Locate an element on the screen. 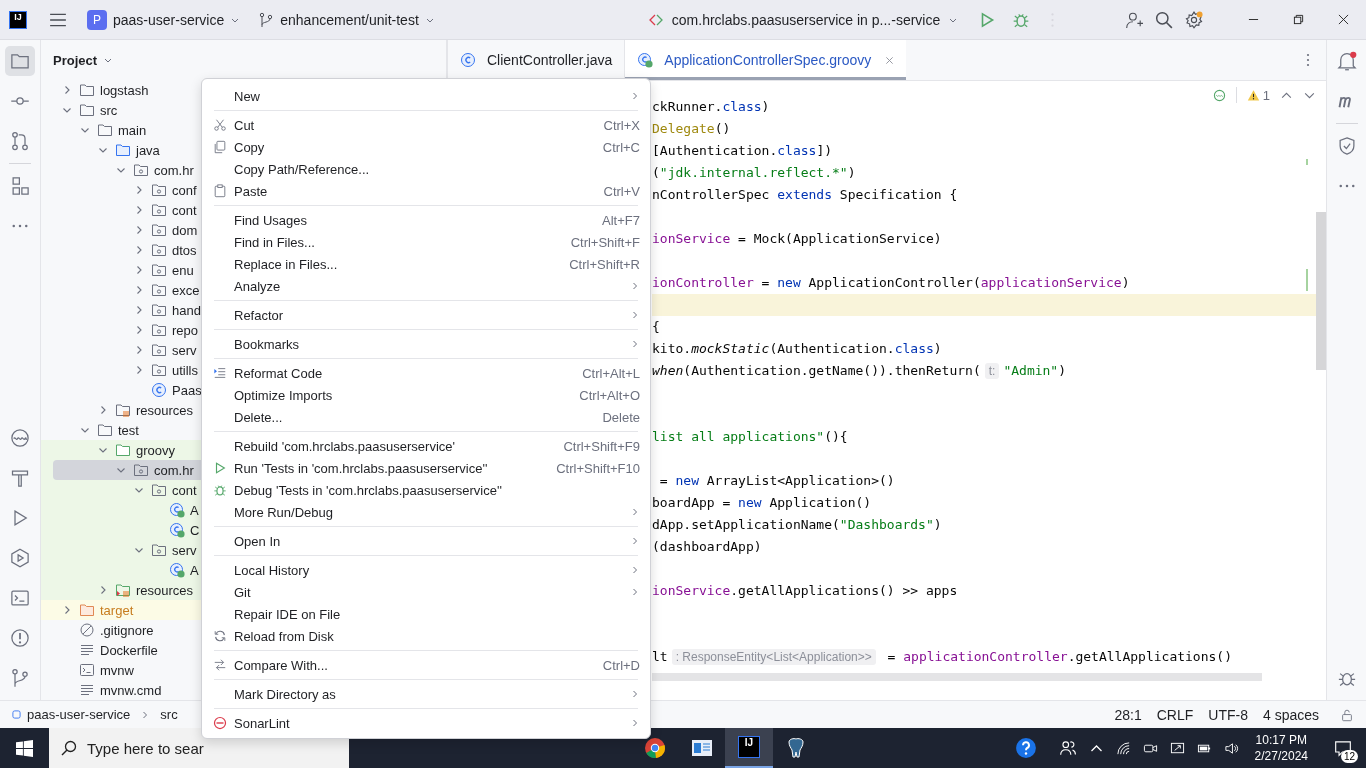 Image resolution: width=1366 pixels, height=768 pixels. code-line: Delegate() is located at coordinates (692, 129).